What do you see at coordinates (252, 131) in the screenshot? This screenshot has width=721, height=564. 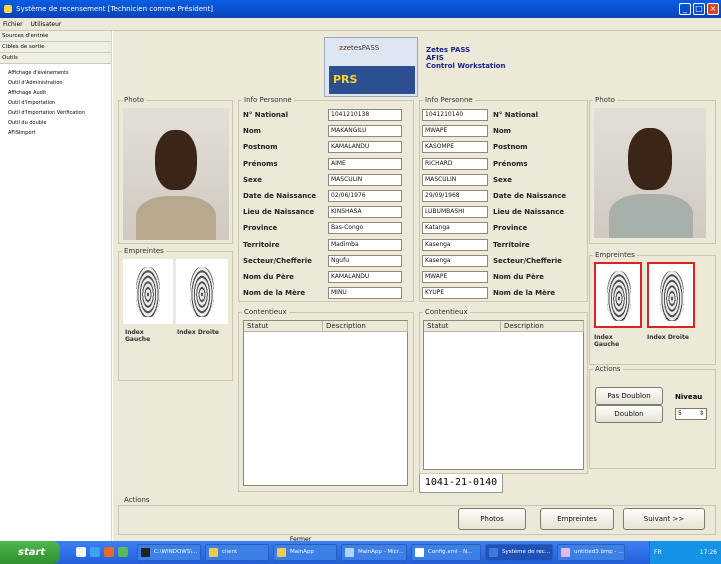 I see `left-field-label: Nom` at bounding box center [252, 131].